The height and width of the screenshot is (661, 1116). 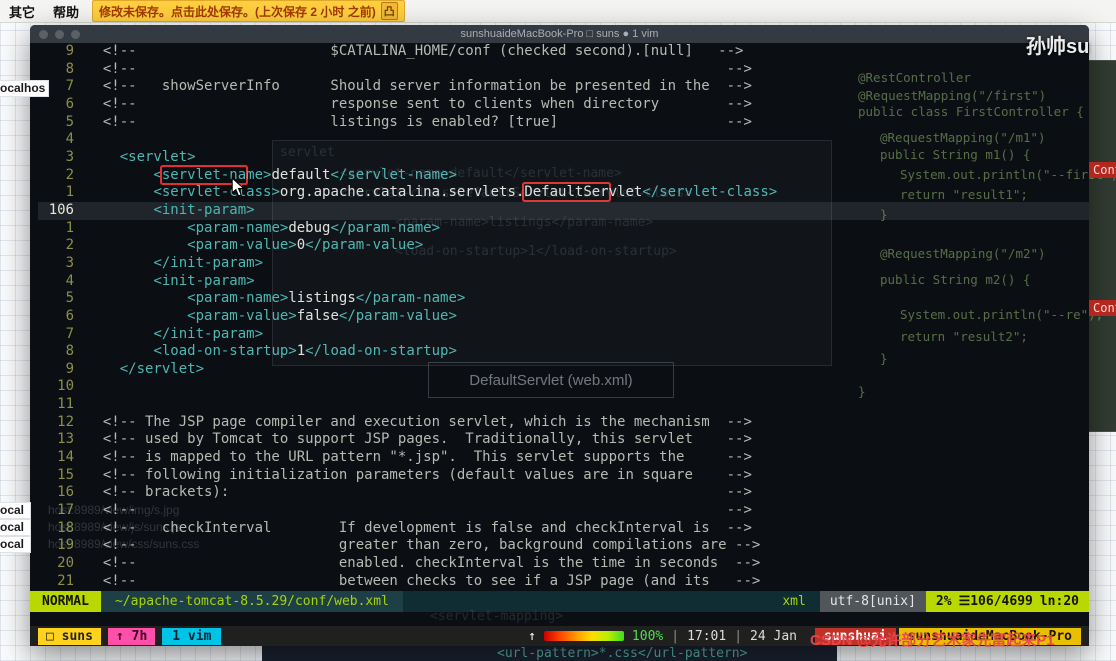 What do you see at coordinates (872, 601) in the screenshot?
I see `encoding-indicator: utf-8[unix]` at bounding box center [872, 601].